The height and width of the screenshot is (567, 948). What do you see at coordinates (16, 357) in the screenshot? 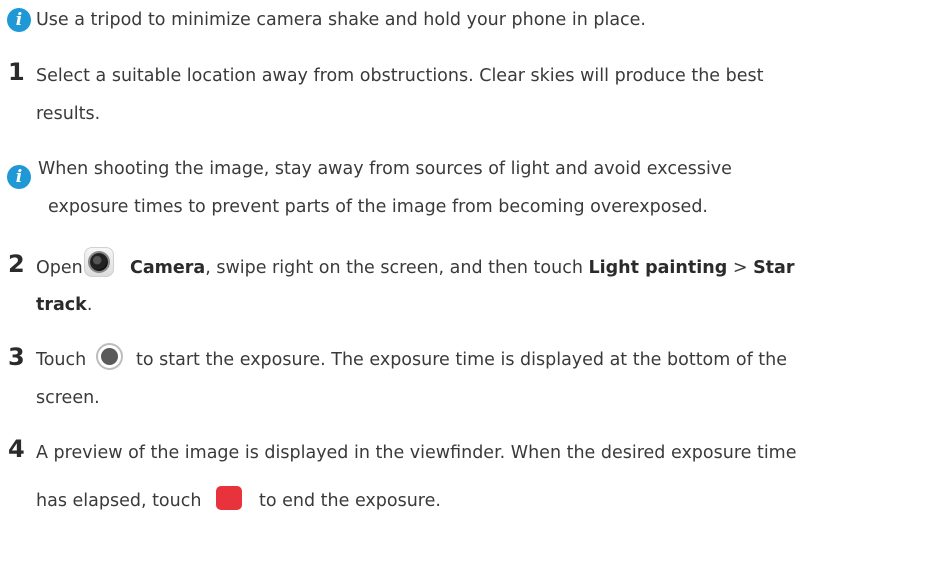
I see `step-number: 3` at bounding box center [16, 357].